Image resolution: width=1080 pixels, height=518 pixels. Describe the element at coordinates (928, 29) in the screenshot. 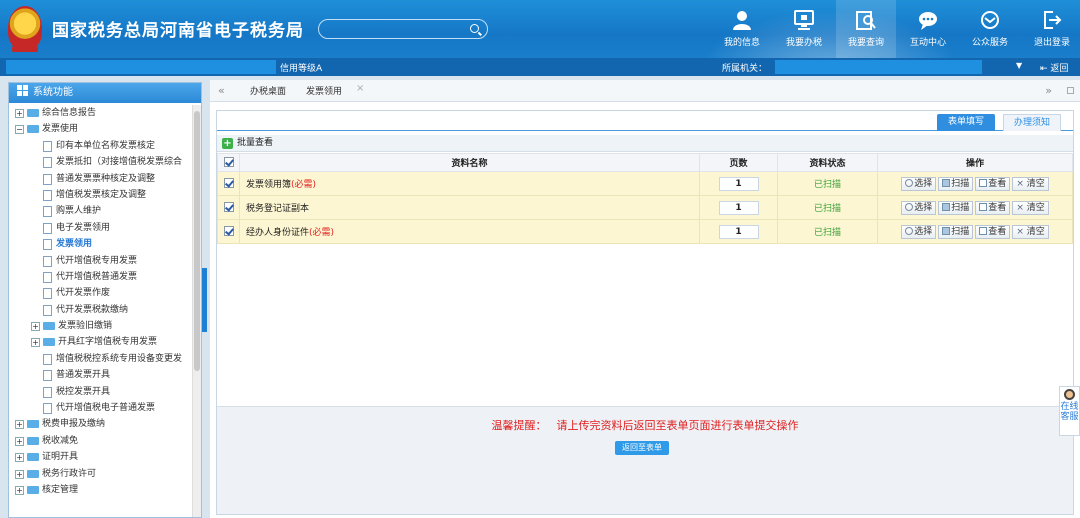

I see `nav-interaction-center: 互动中心` at that location.